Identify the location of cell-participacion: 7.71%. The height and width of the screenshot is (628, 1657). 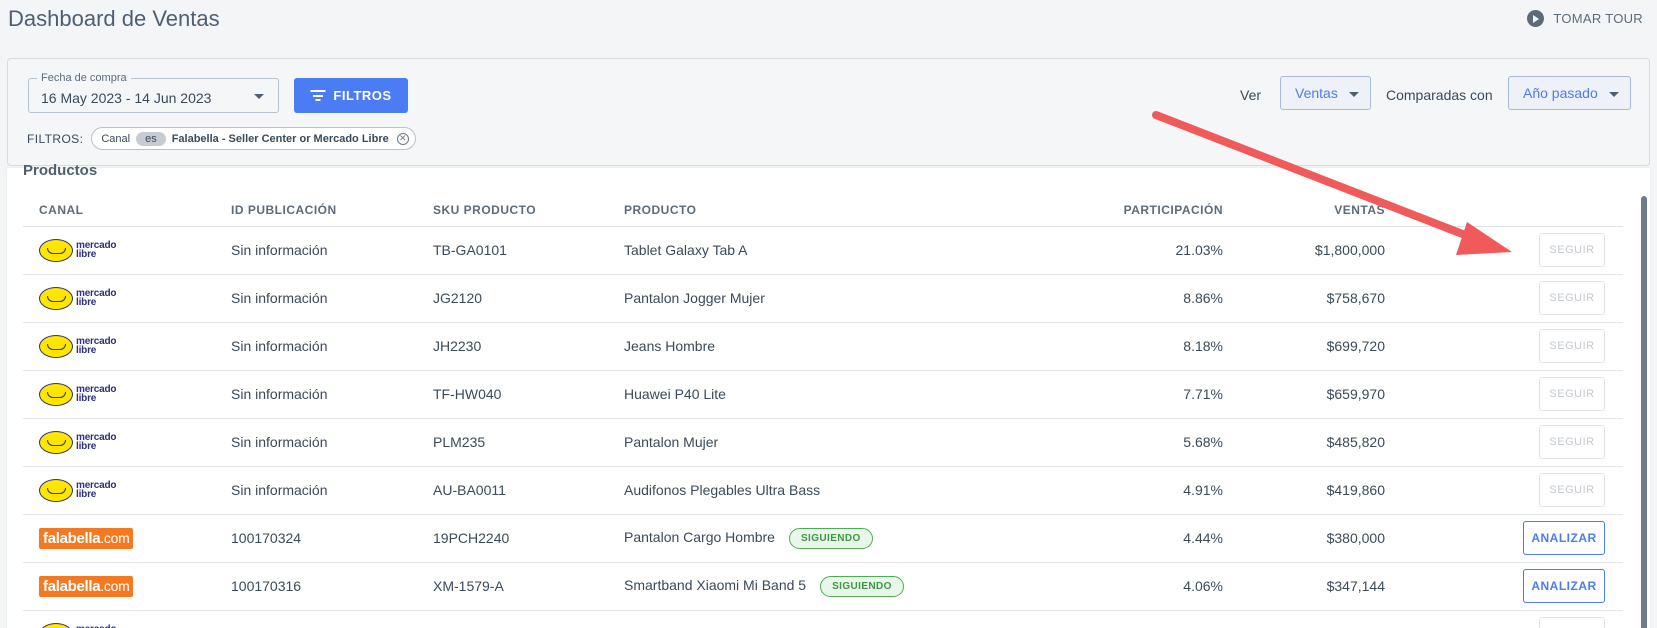
(1148, 394).